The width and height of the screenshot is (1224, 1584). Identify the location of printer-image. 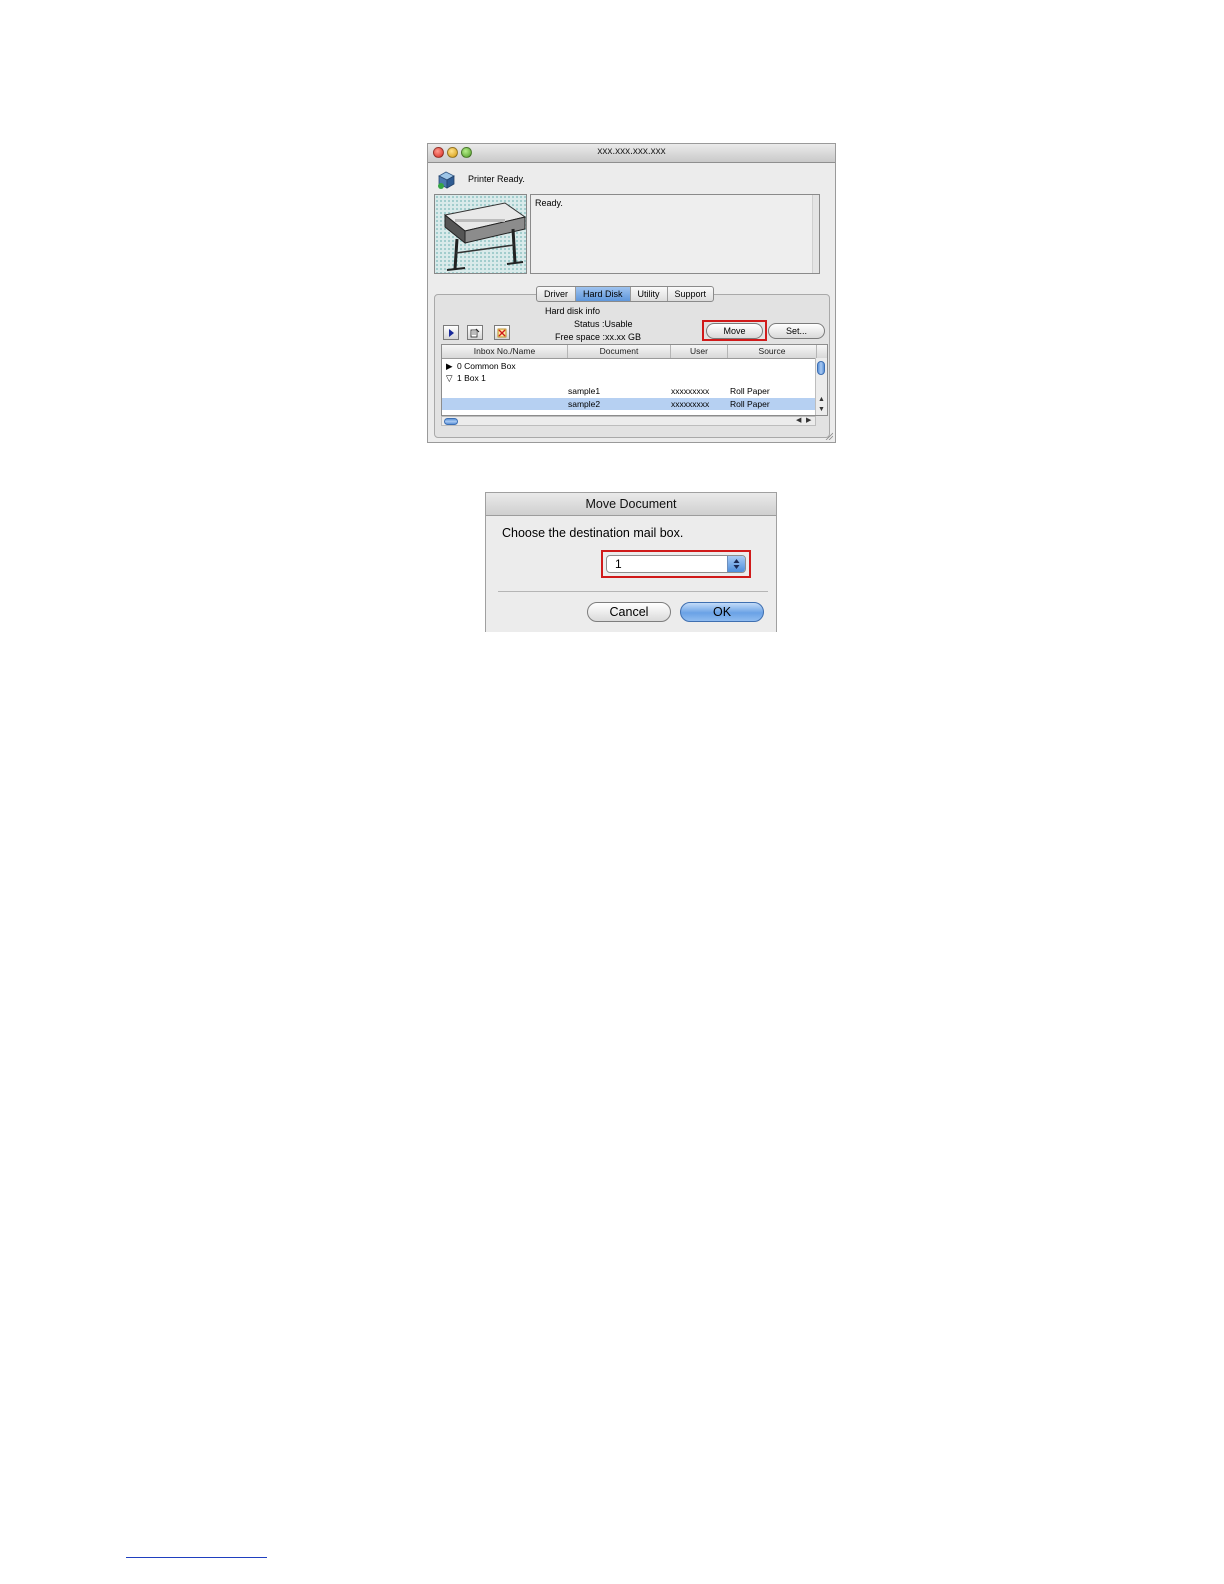
(480, 234).